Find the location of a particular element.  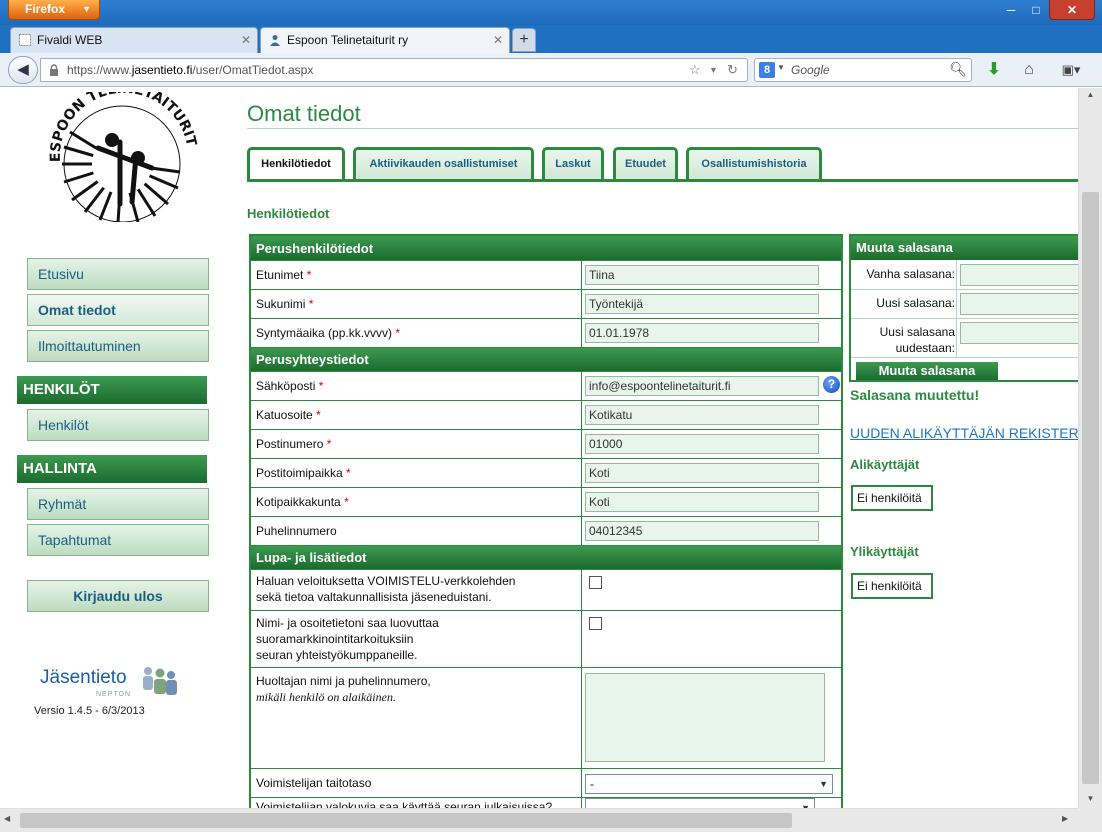

logout-button: Kirjaudu ulos is located at coordinates (118, 596).